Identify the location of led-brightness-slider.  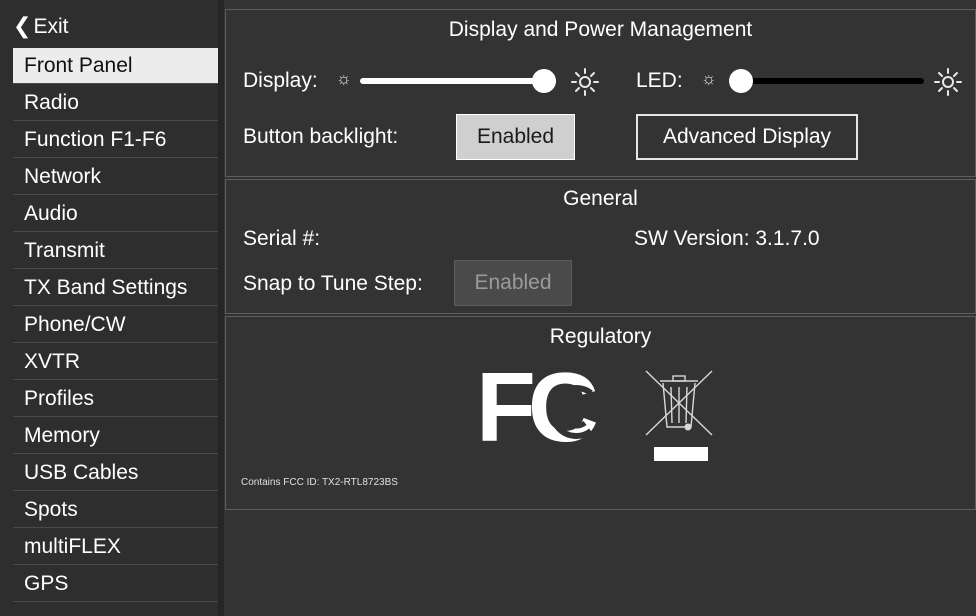
(826, 81).